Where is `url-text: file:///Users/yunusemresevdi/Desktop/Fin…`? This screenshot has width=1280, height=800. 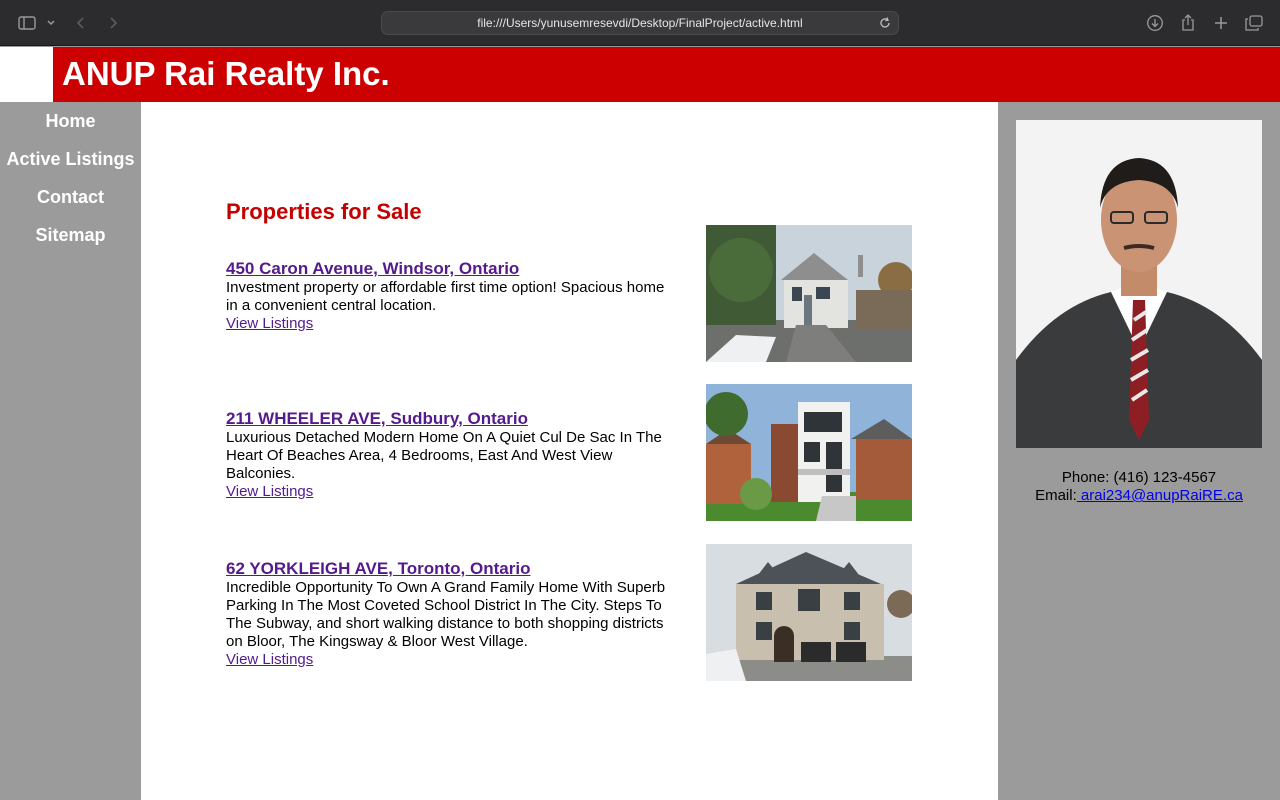
url-text: file:///Users/yunusemresevdi/Desktop/Fin… is located at coordinates (640, 23).